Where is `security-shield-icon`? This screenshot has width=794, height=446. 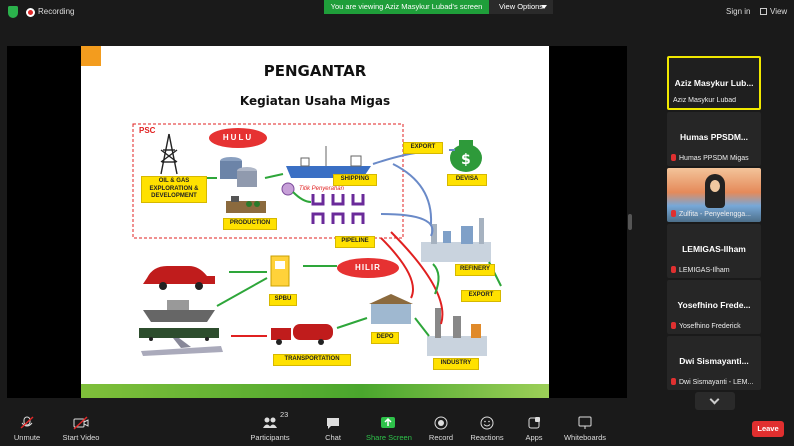 security-shield-icon is located at coordinates (13, 12).